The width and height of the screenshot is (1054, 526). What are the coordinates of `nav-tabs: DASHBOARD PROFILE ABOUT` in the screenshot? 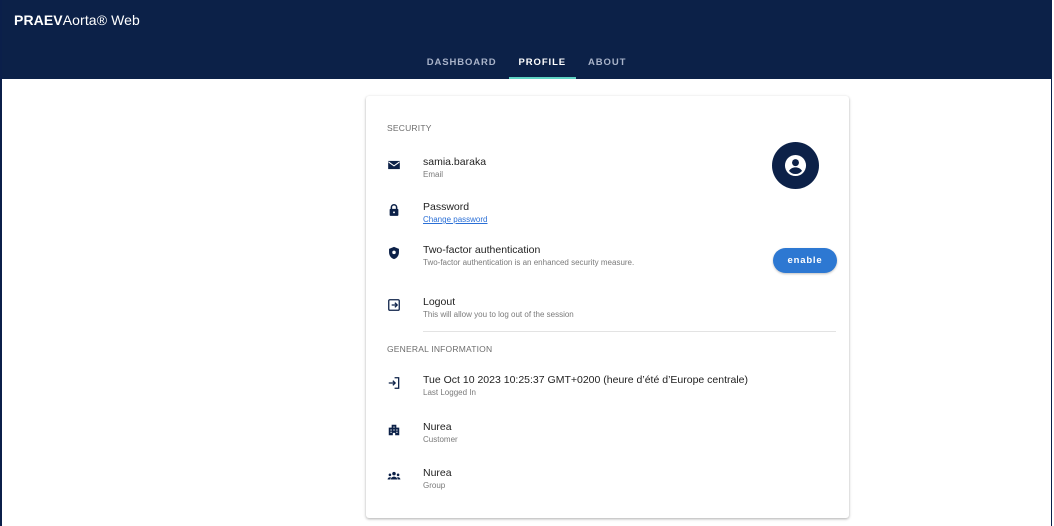 It's located at (526, 62).